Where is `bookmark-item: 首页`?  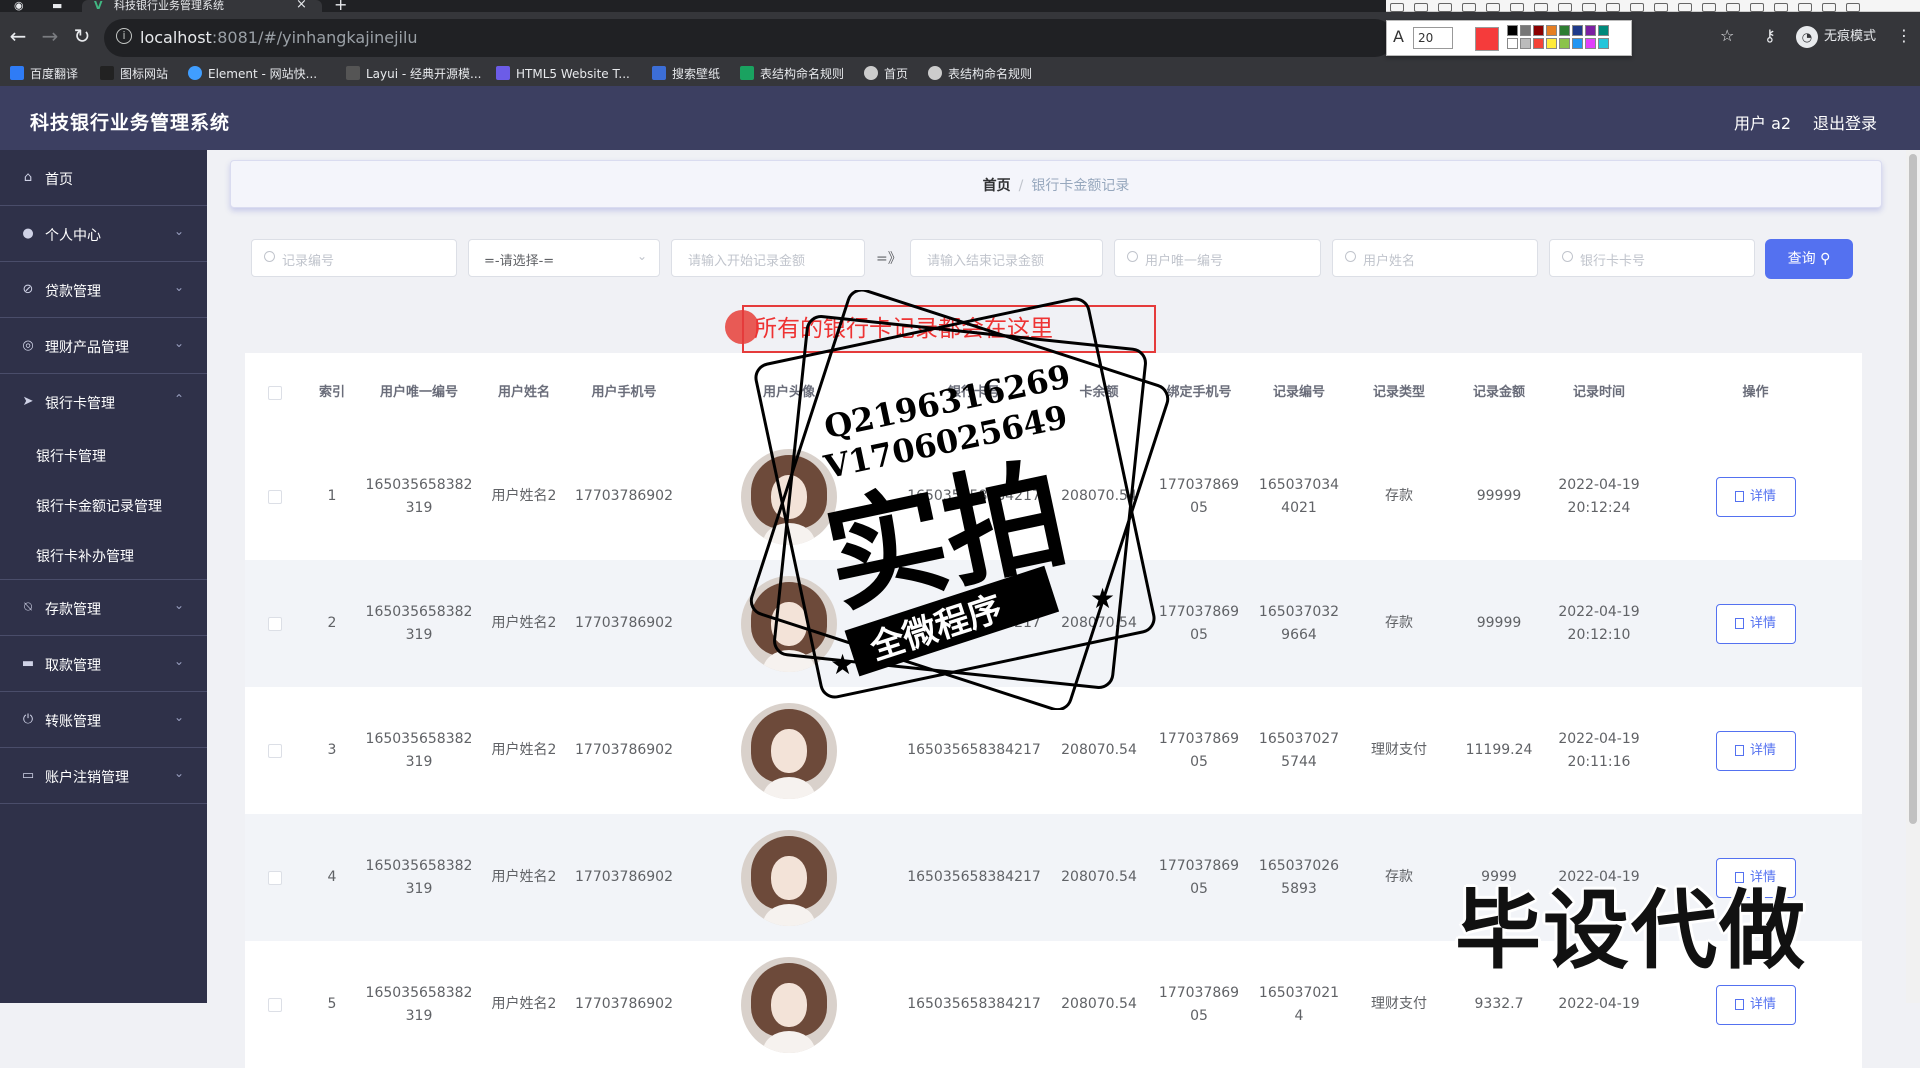
bookmark-item: 首页 is located at coordinates (886, 74).